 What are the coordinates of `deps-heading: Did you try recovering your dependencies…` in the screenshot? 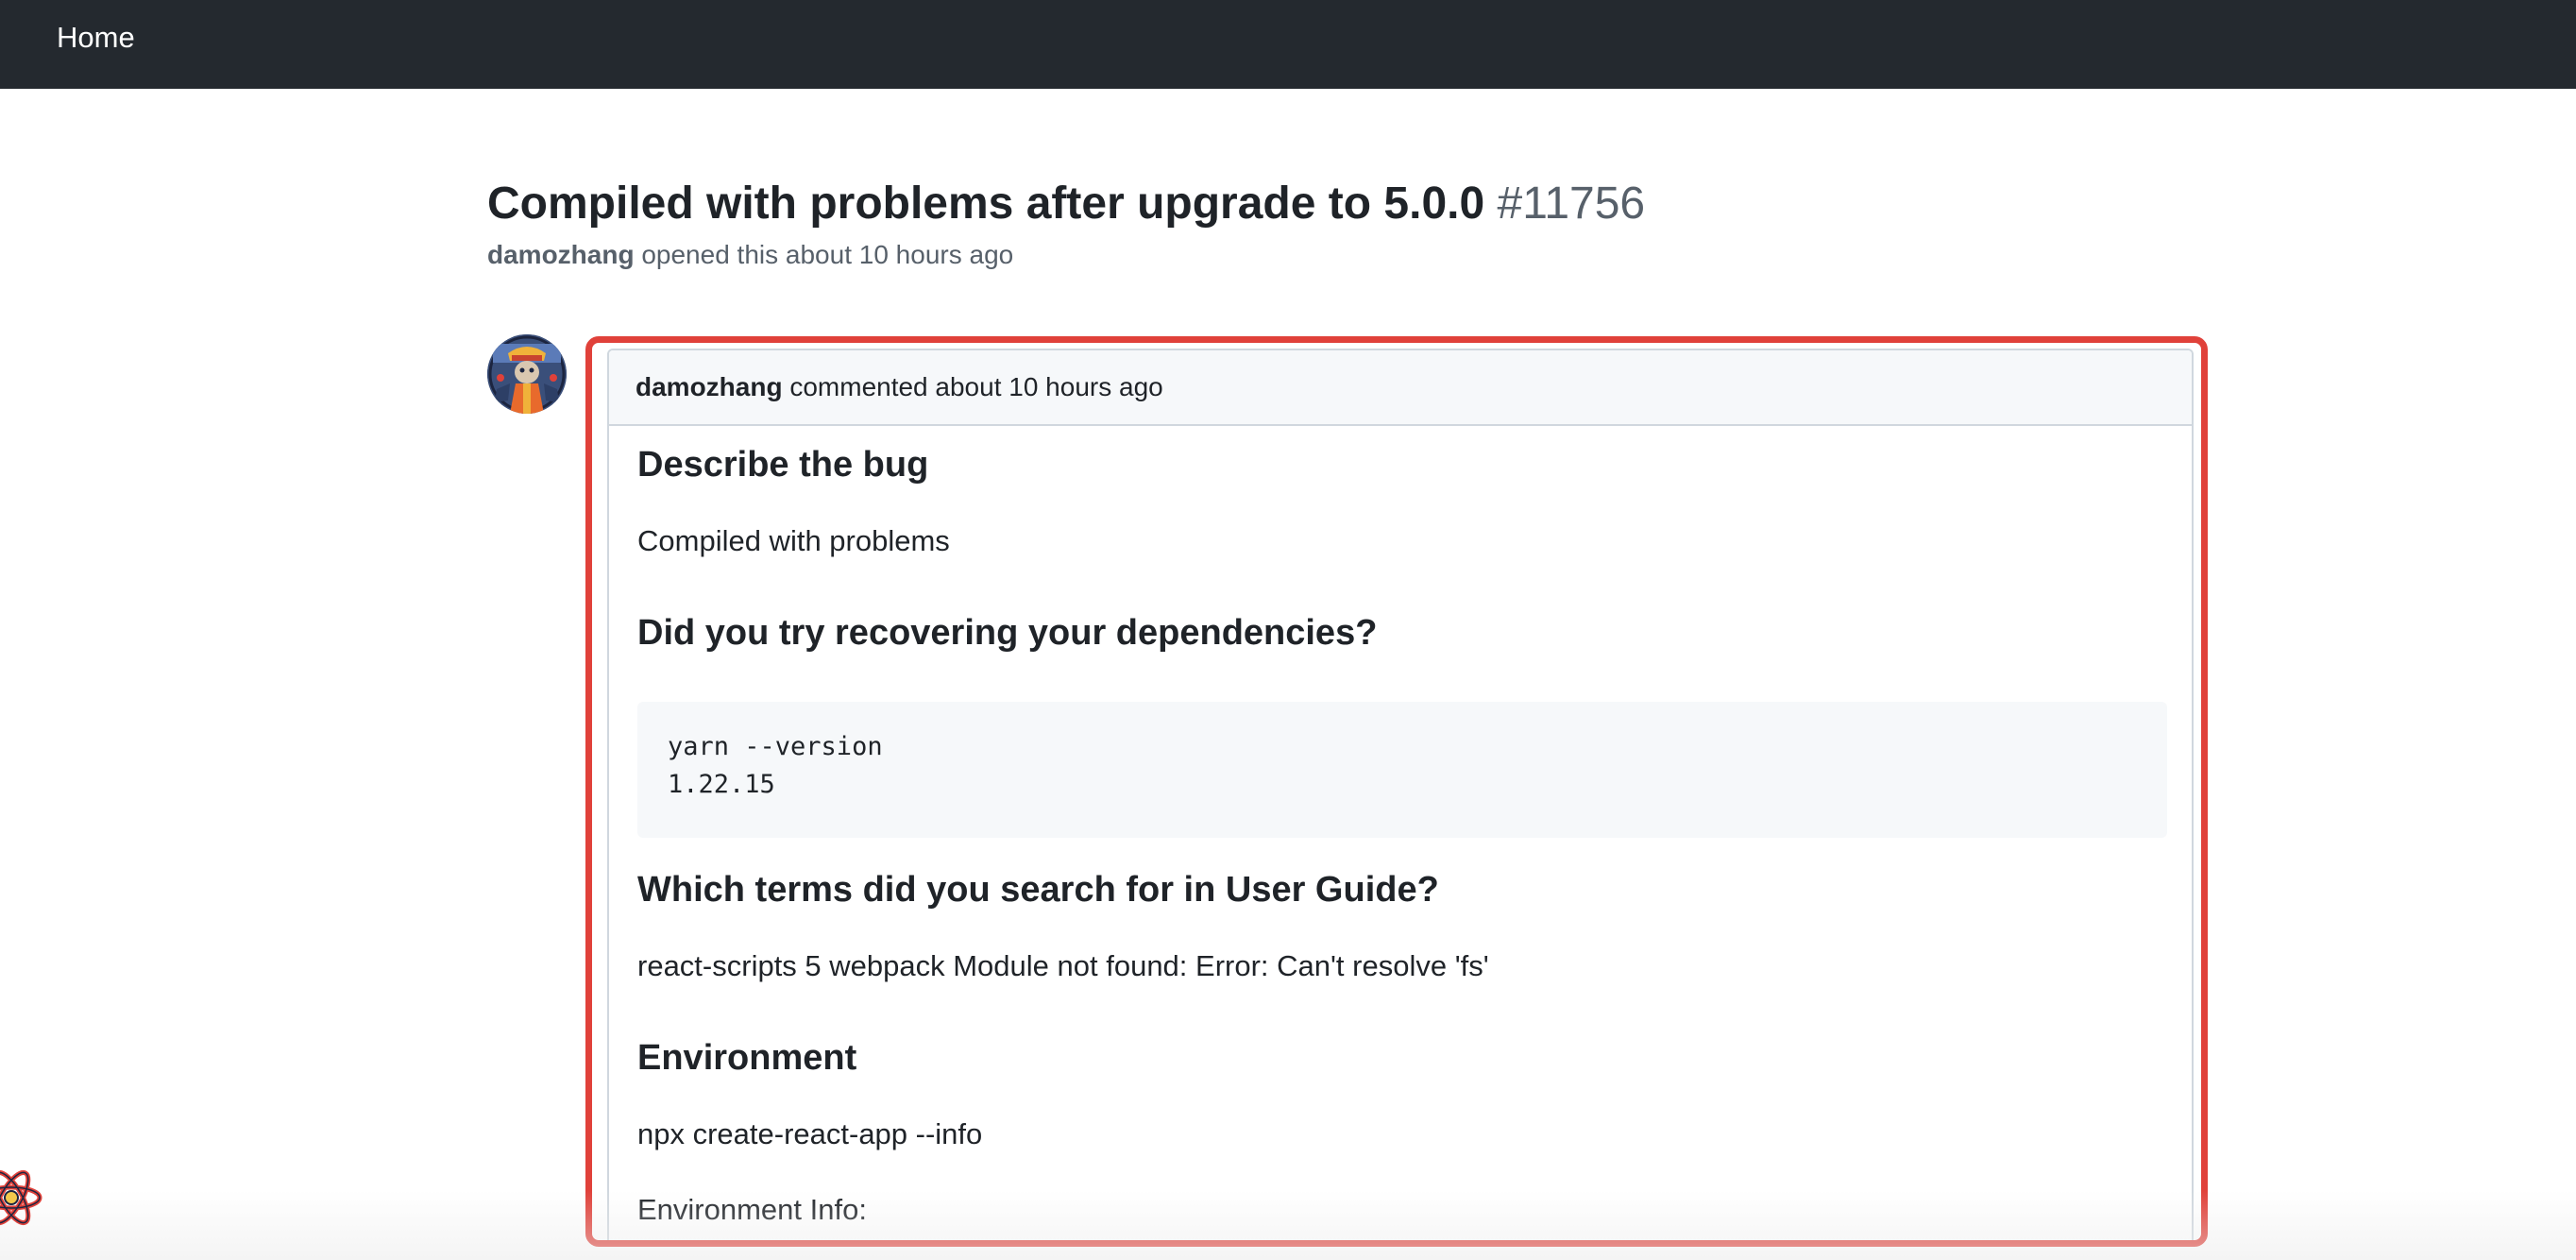 It's located at (1008, 633).